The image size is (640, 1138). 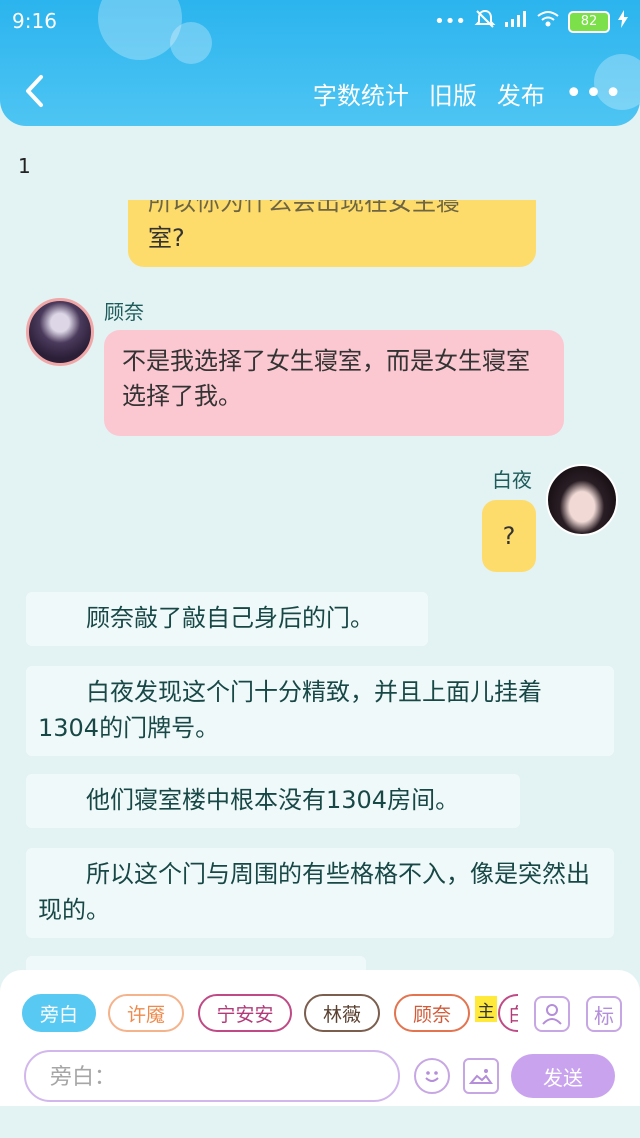 I want to click on message-input-box, so click(x=212, y=1076).